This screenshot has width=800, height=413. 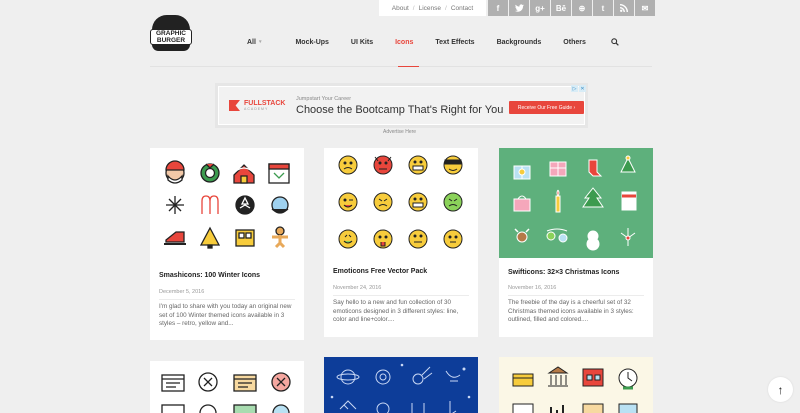 I want to click on top-links: About / License / Contact, so click(x=432, y=8).